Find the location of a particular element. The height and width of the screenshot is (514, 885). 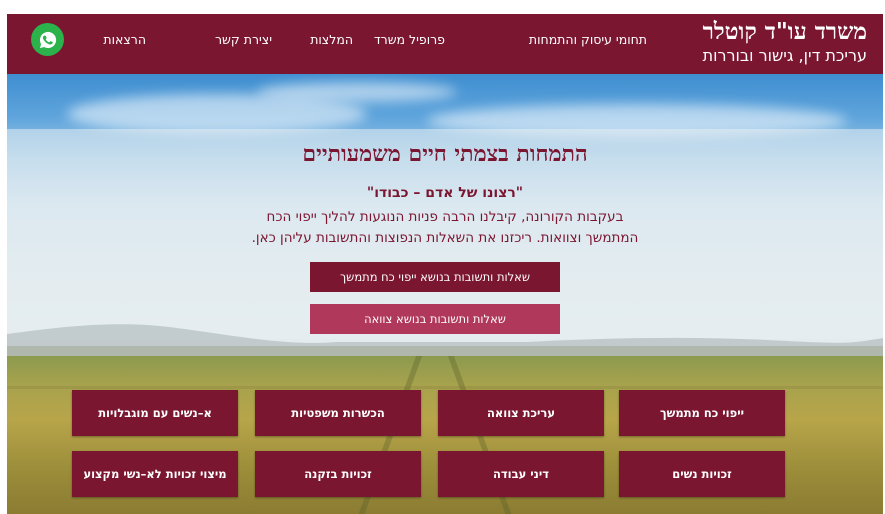

tile-people-with-disabilities: א–נשים עם מוגבלויות is located at coordinates (155, 413).